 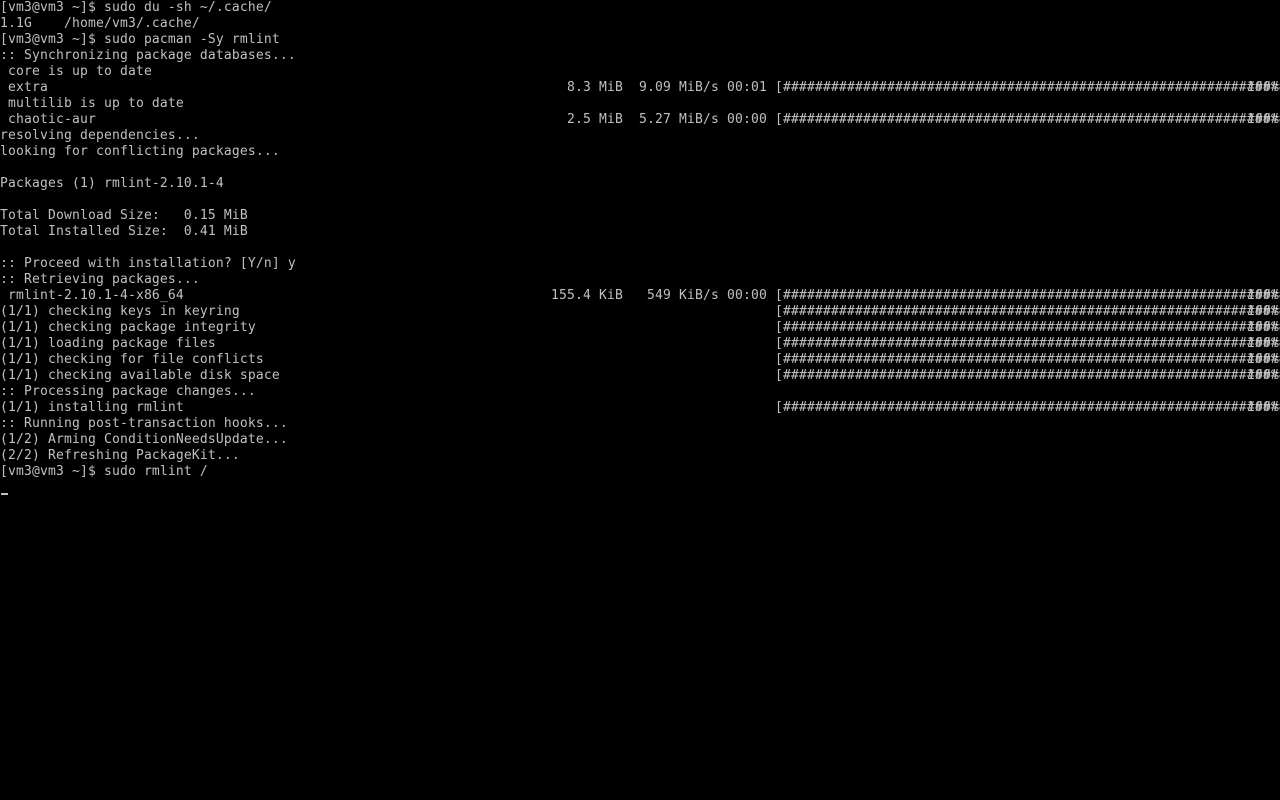 What do you see at coordinates (136, 7) in the screenshot?
I see `line-text: [vm3@vm3 ~]$ sudo du -sh ~/.cache/` at bounding box center [136, 7].